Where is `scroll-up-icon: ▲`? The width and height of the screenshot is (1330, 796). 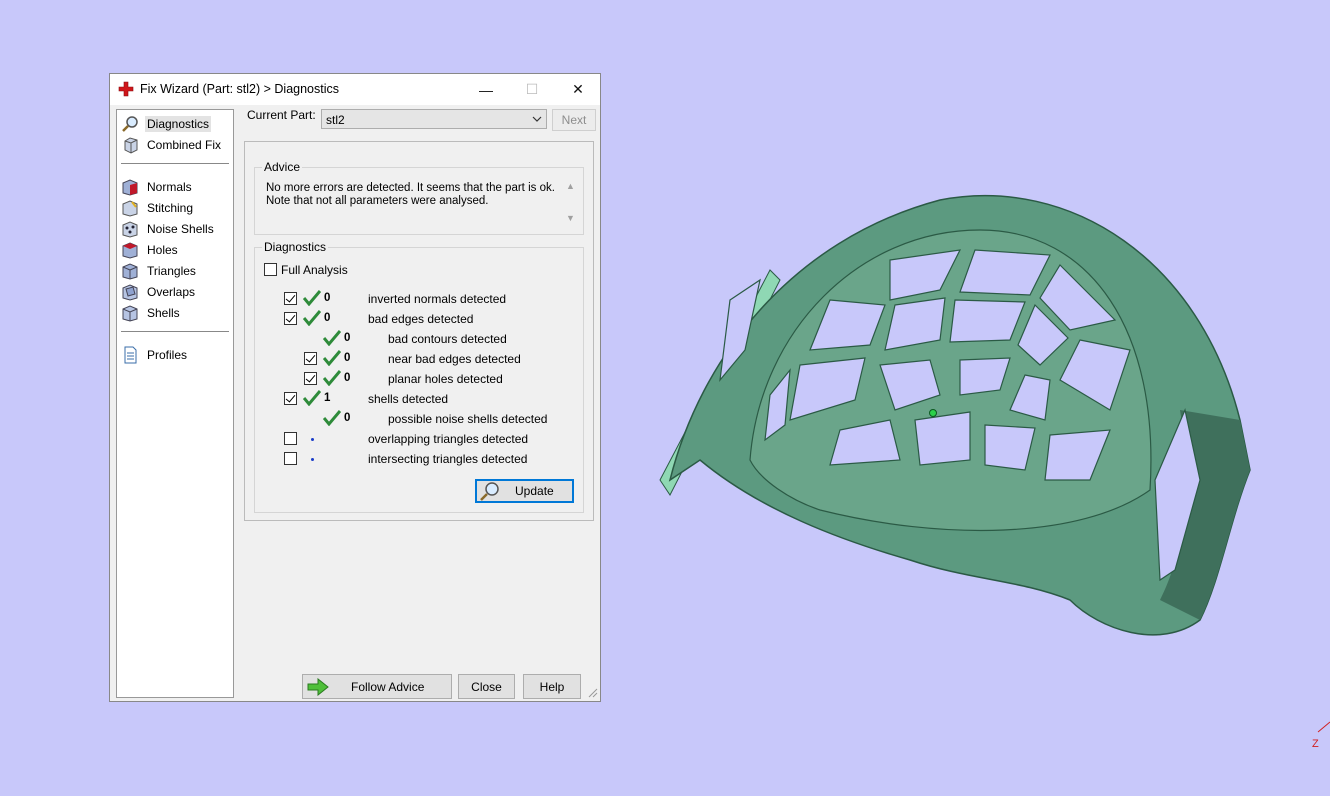
scroll-up-icon: ▲ is located at coordinates (570, 186).